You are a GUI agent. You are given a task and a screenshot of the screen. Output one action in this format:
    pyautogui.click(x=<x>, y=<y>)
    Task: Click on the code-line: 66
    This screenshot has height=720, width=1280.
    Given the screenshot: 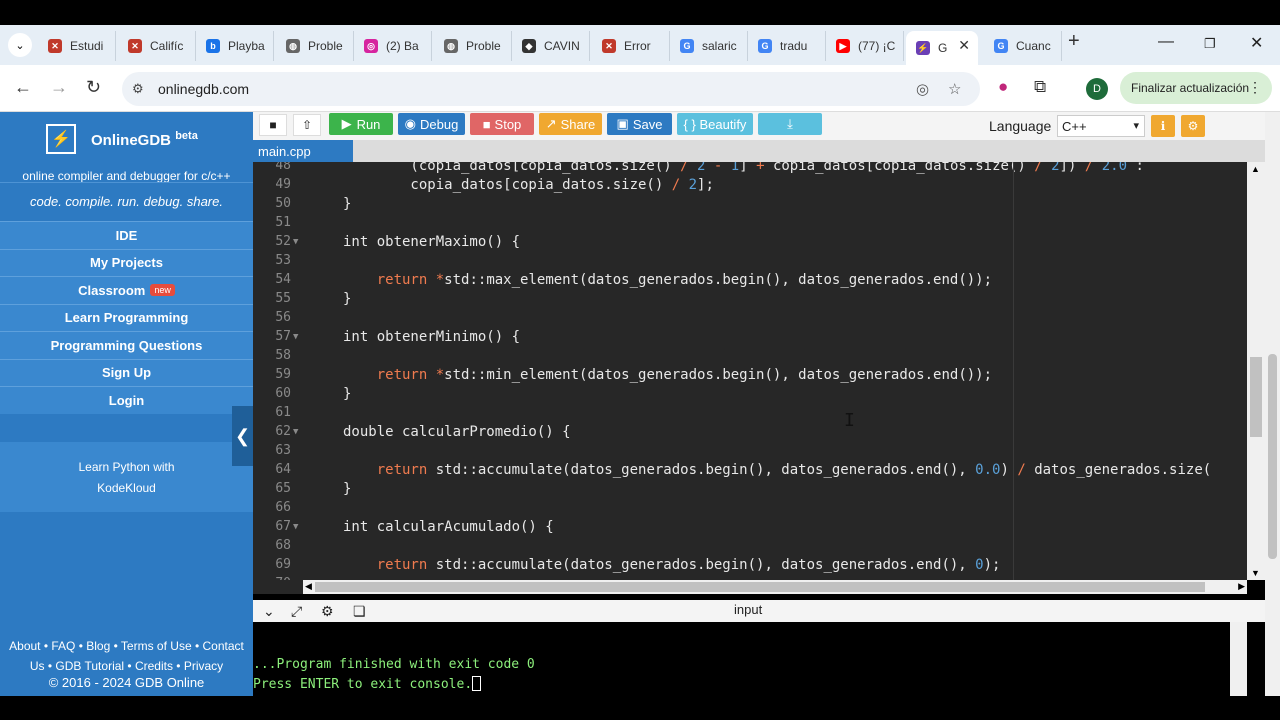 What is the action you would take?
    pyautogui.click(x=750, y=509)
    